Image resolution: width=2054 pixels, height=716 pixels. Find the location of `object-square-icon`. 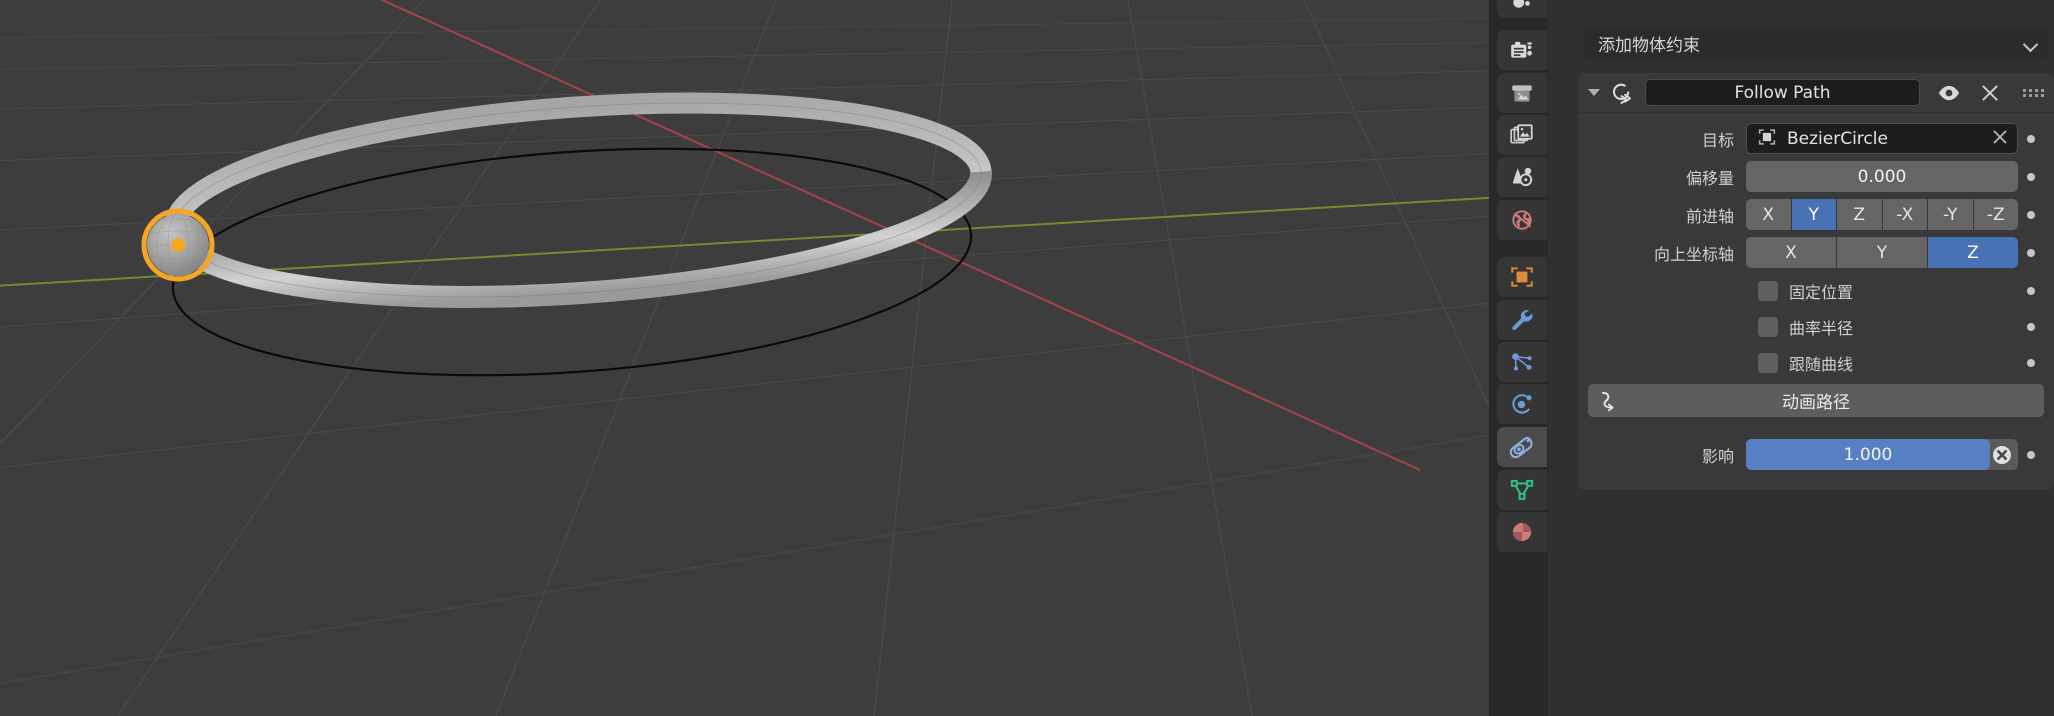

object-square-icon is located at coordinates (1522, 277).